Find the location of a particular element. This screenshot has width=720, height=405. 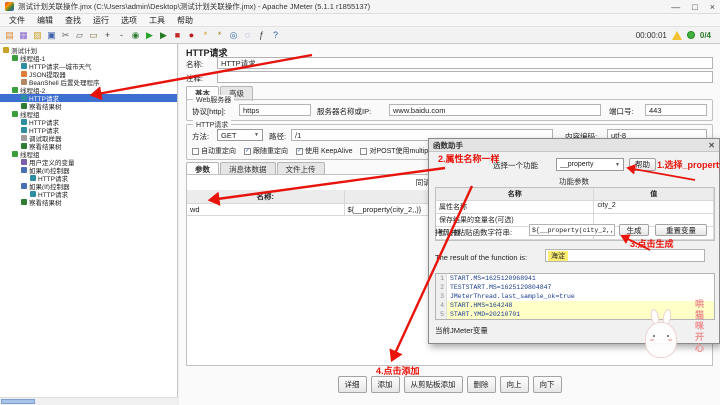

chevron-down-icon: ▼ is located at coordinates (617, 164).